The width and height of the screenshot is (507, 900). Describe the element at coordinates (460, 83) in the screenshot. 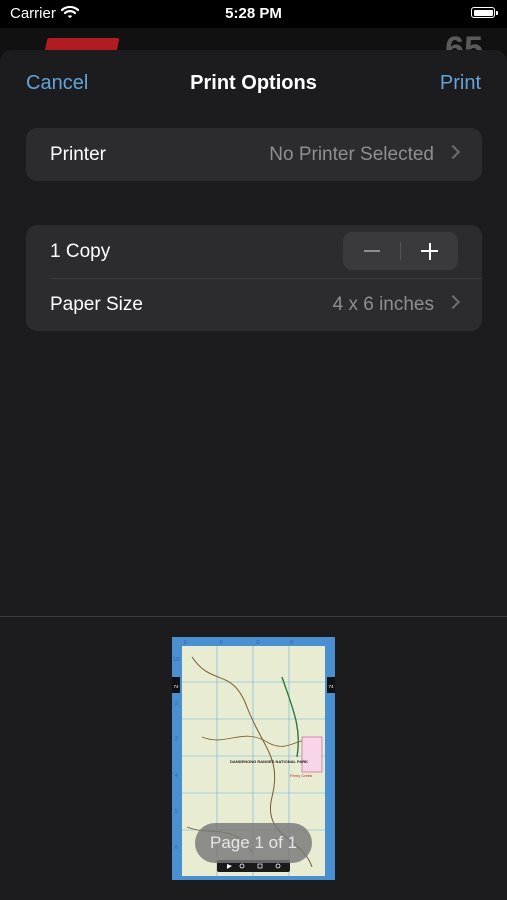

I see `print-button: Print` at that location.